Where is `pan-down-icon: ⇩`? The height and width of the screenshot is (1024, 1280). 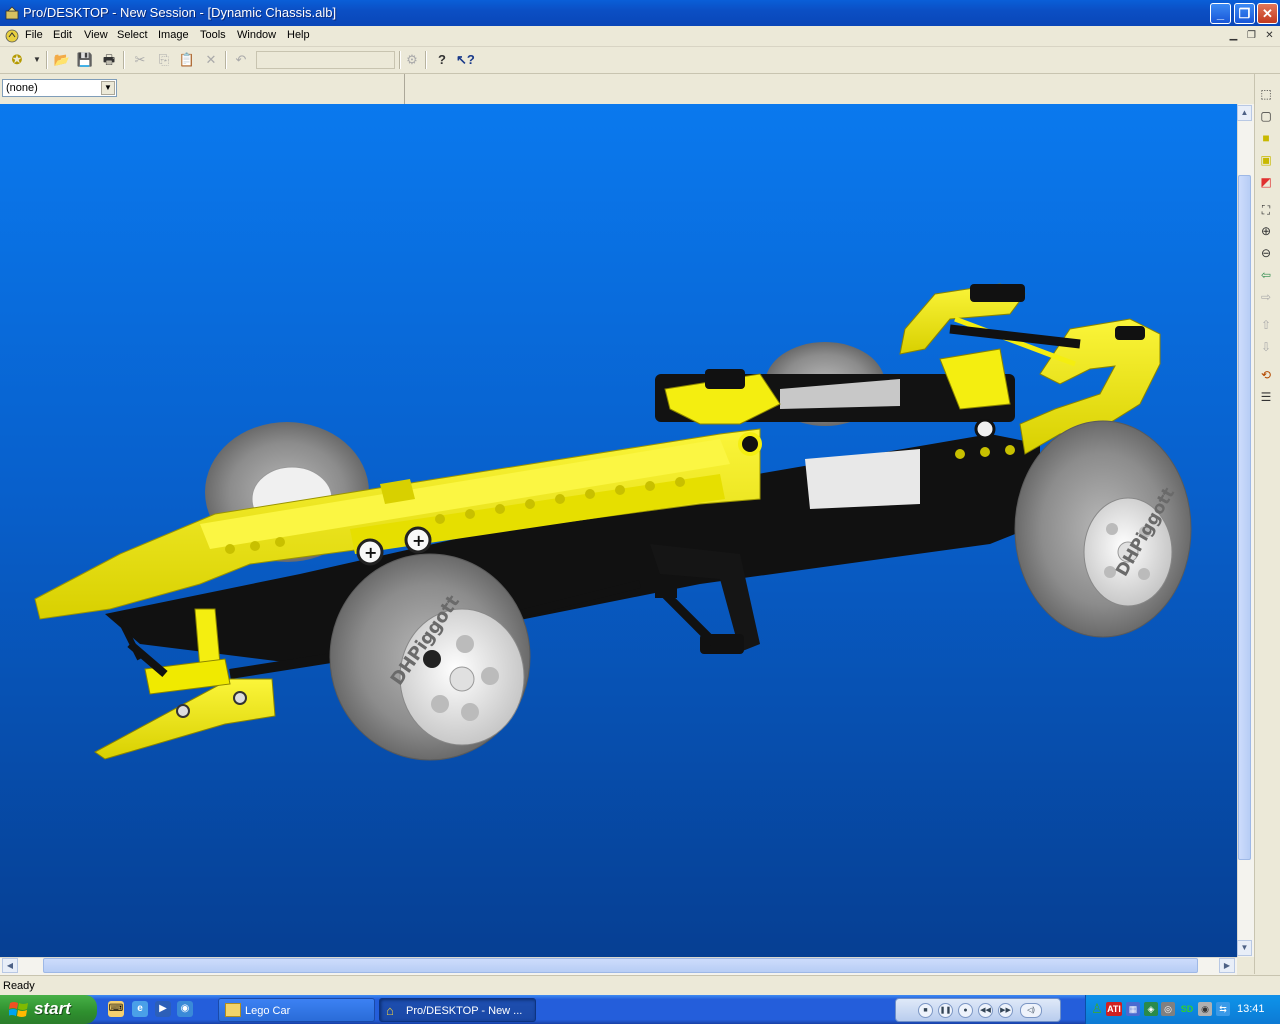
pan-down-icon: ⇩ is located at coordinates (1266, 347).